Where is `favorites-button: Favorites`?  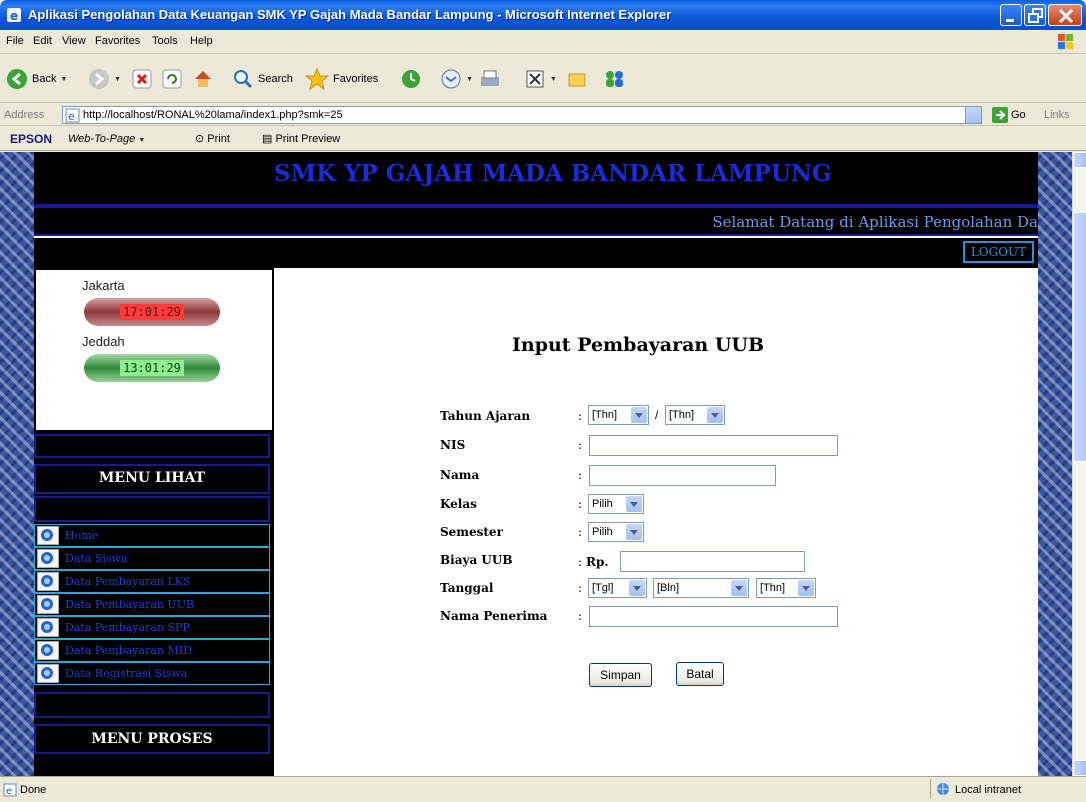
favorites-button: Favorites is located at coordinates (341, 79).